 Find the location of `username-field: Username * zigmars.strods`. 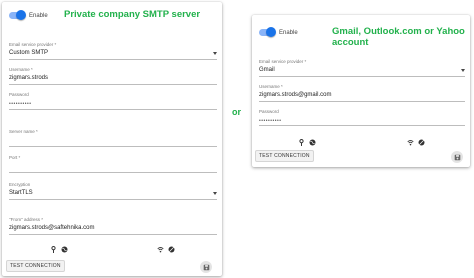

username-field: Username * zigmars.strods is located at coordinates (113, 76).